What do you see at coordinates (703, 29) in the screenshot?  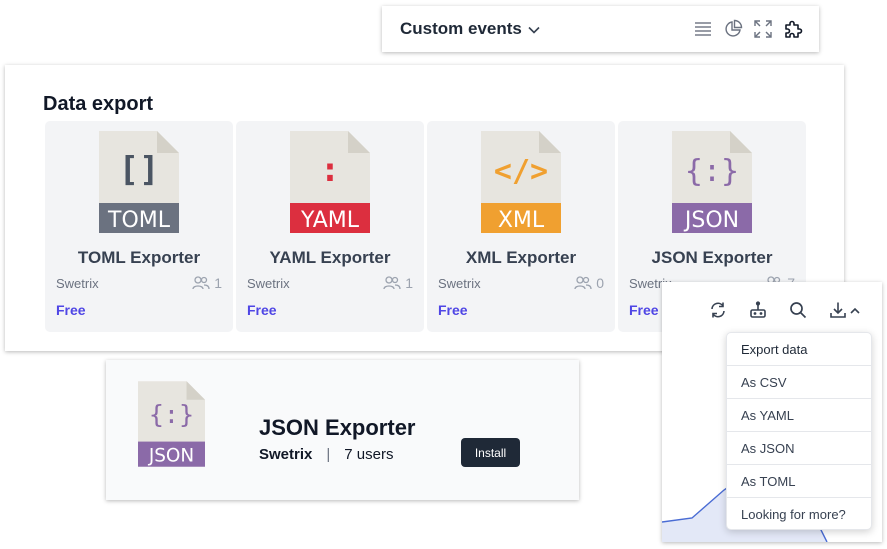 I see `list-icon` at bounding box center [703, 29].